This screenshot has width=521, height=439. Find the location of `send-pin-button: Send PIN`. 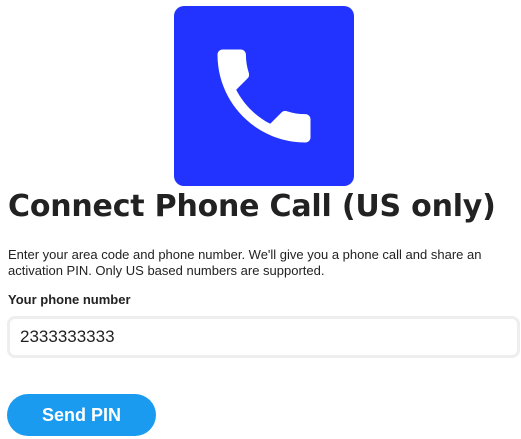

send-pin-button: Send PIN is located at coordinates (81, 415).